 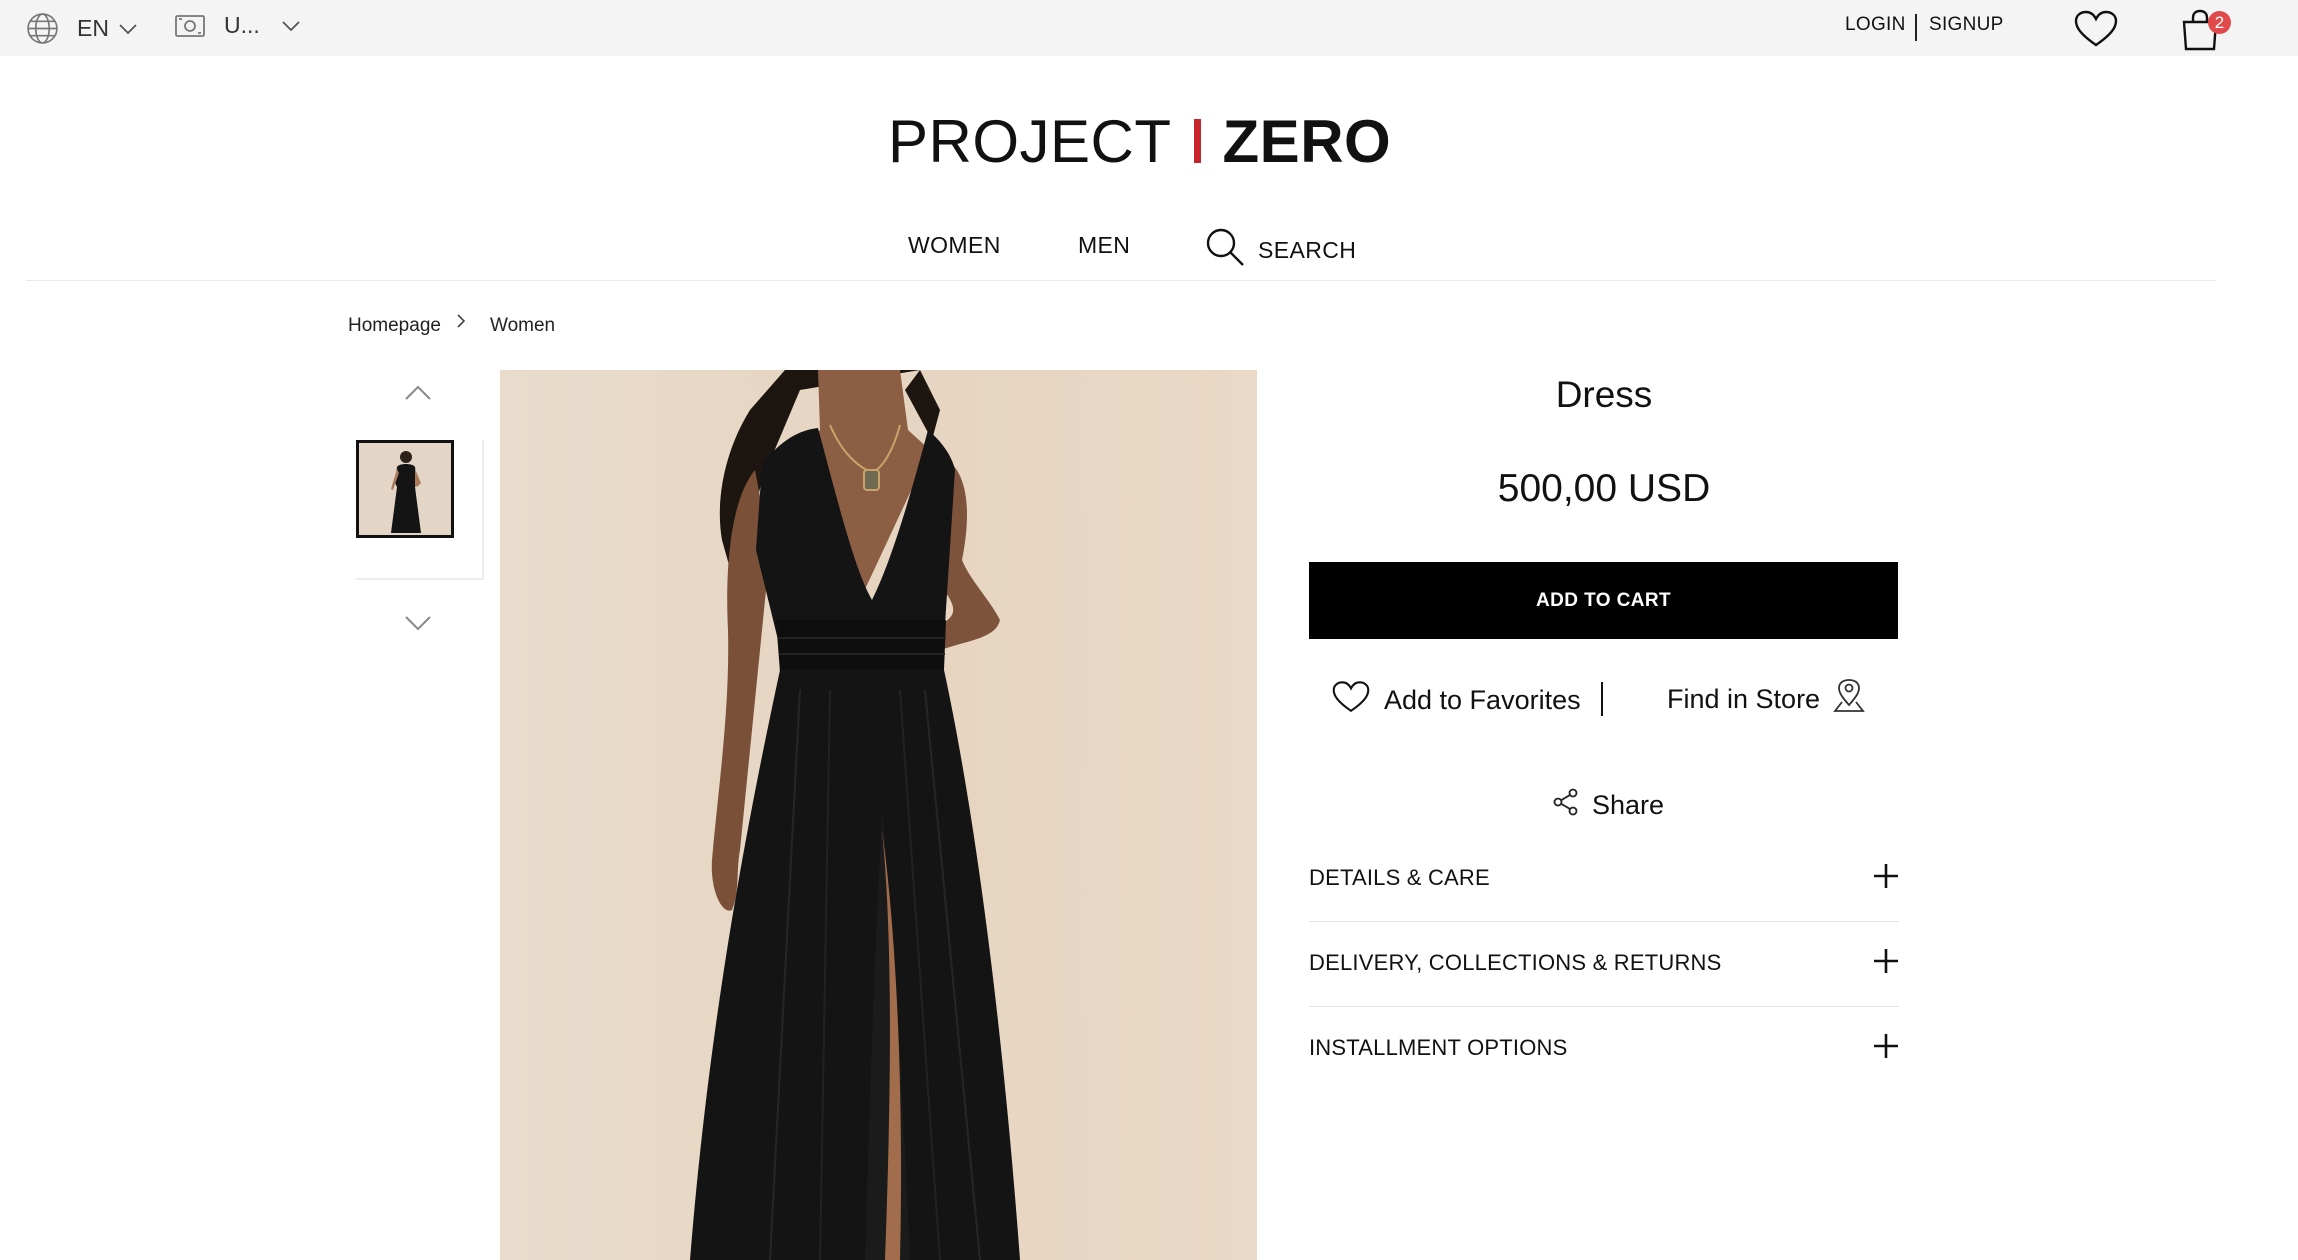 What do you see at coordinates (1399, 877) in the screenshot?
I see `accordion-label: DETAILS & CARE` at bounding box center [1399, 877].